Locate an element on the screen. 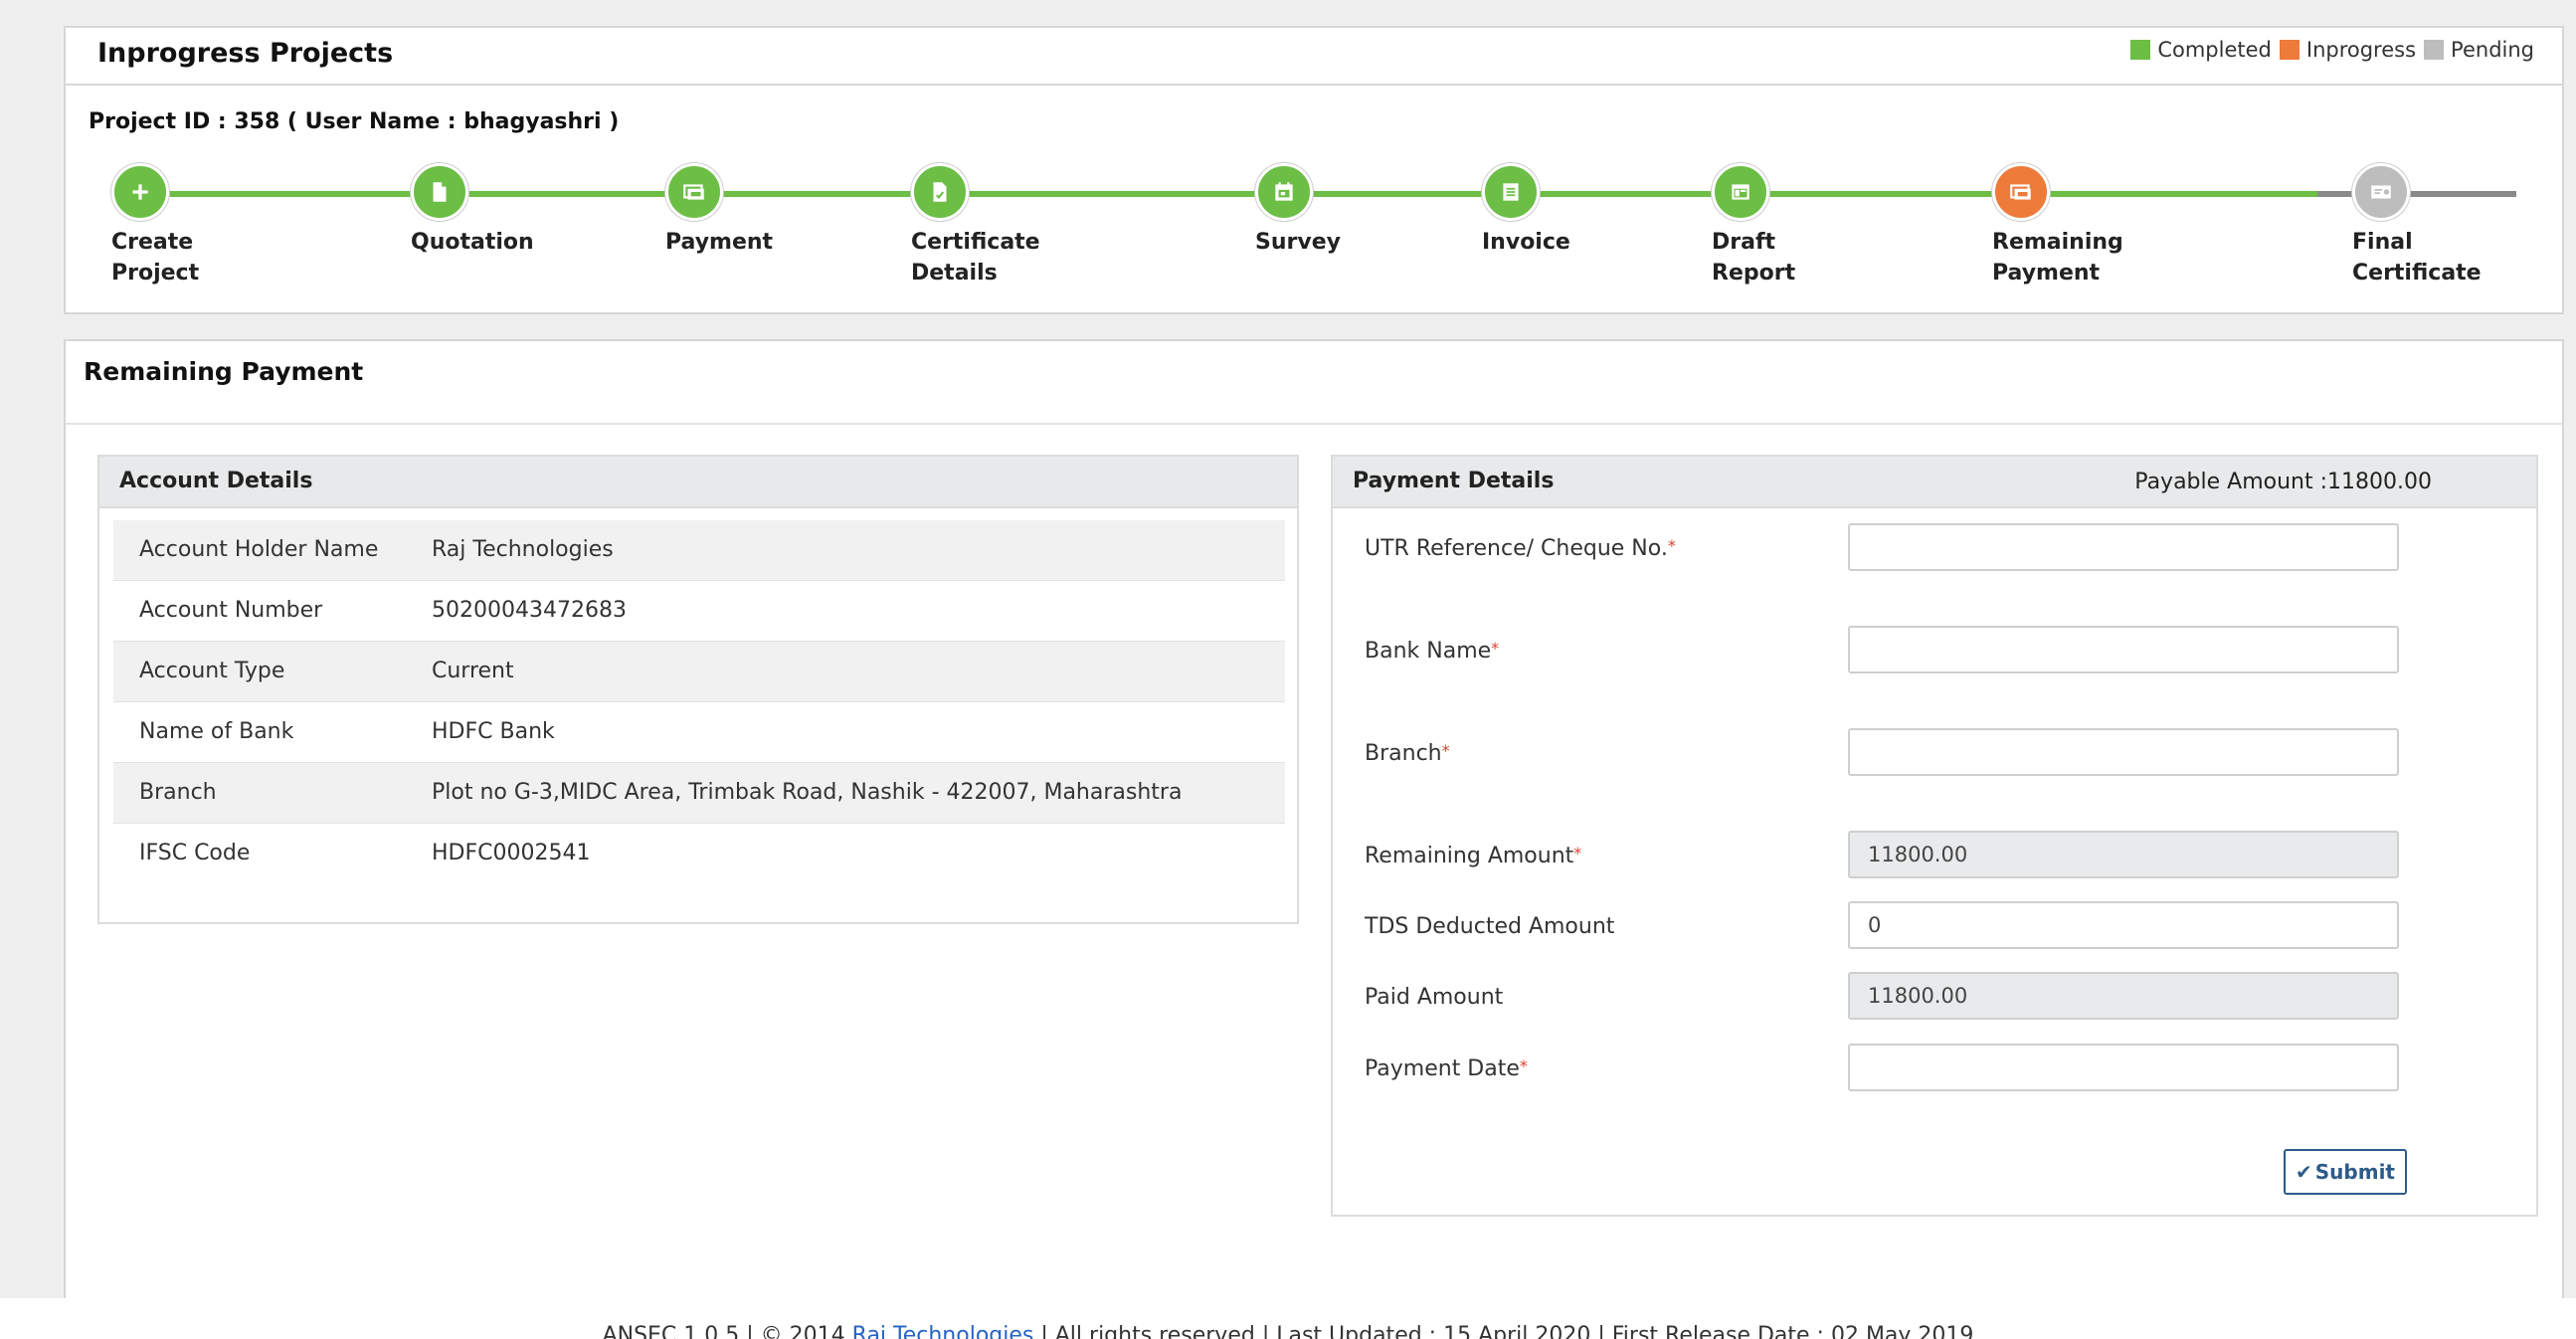  step-payment: Payment is located at coordinates (719, 209).